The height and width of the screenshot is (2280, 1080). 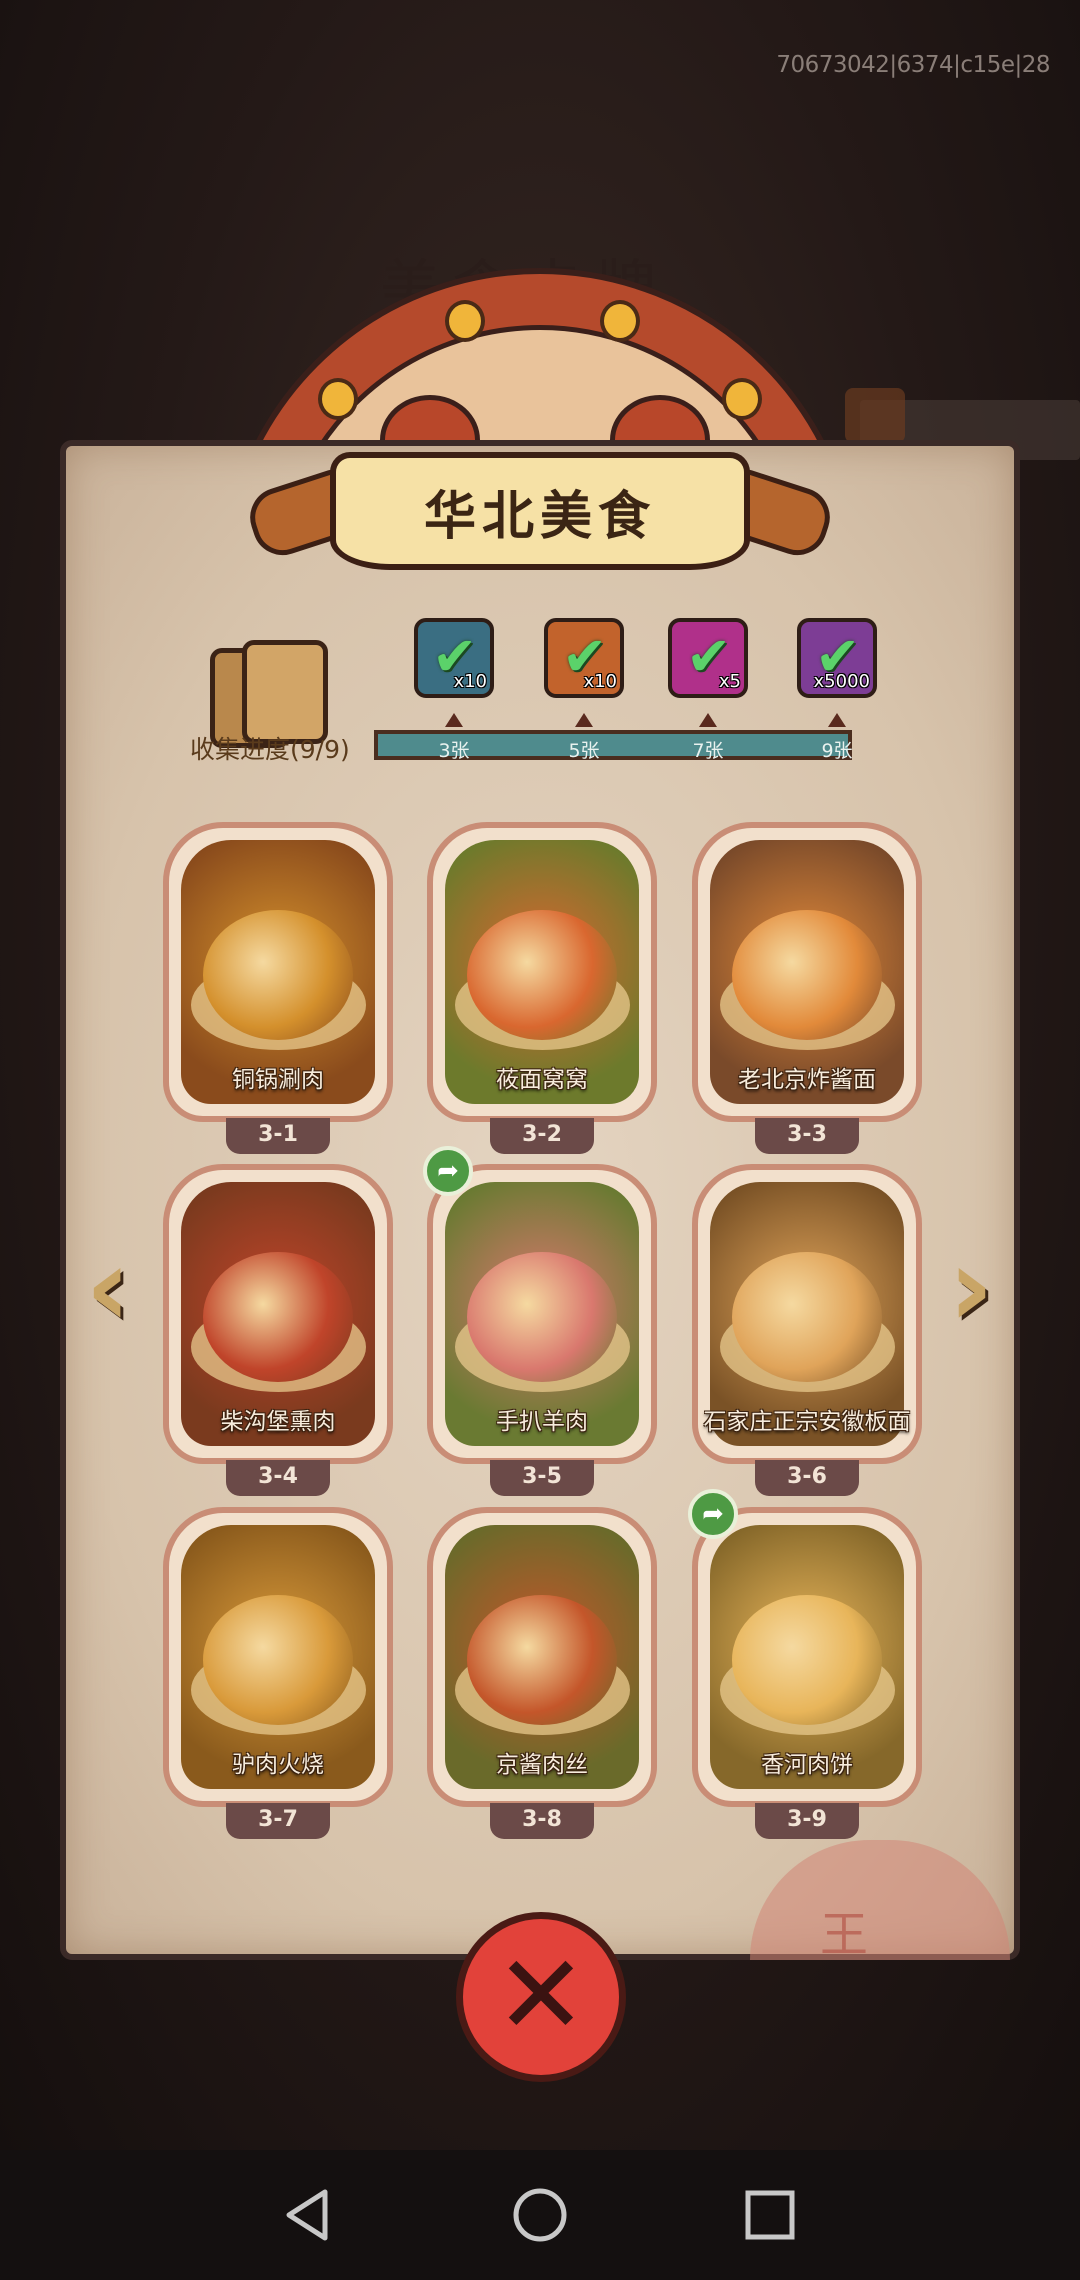 I want to click on level-label: 3-2, so click(x=542, y=1136).